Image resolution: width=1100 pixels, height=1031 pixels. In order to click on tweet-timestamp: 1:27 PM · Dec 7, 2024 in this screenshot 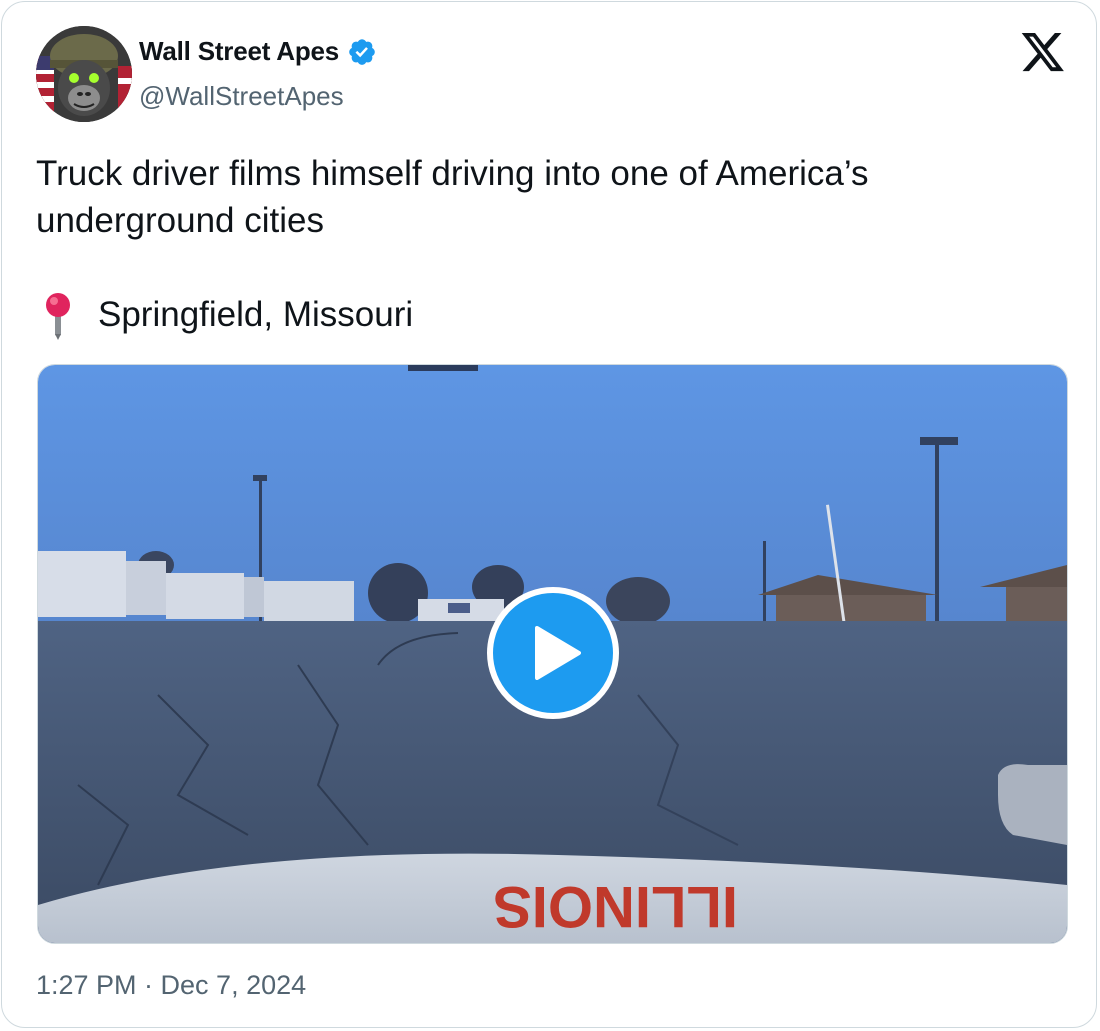, I will do `click(171, 985)`.